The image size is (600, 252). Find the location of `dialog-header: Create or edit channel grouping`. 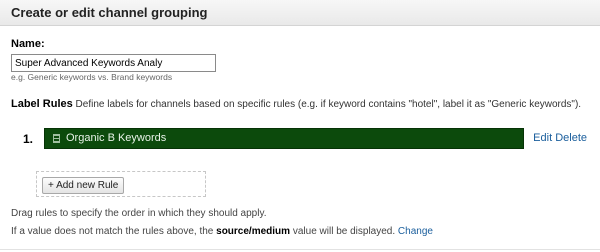

dialog-header: Create or edit channel grouping is located at coordinates (300, 13).